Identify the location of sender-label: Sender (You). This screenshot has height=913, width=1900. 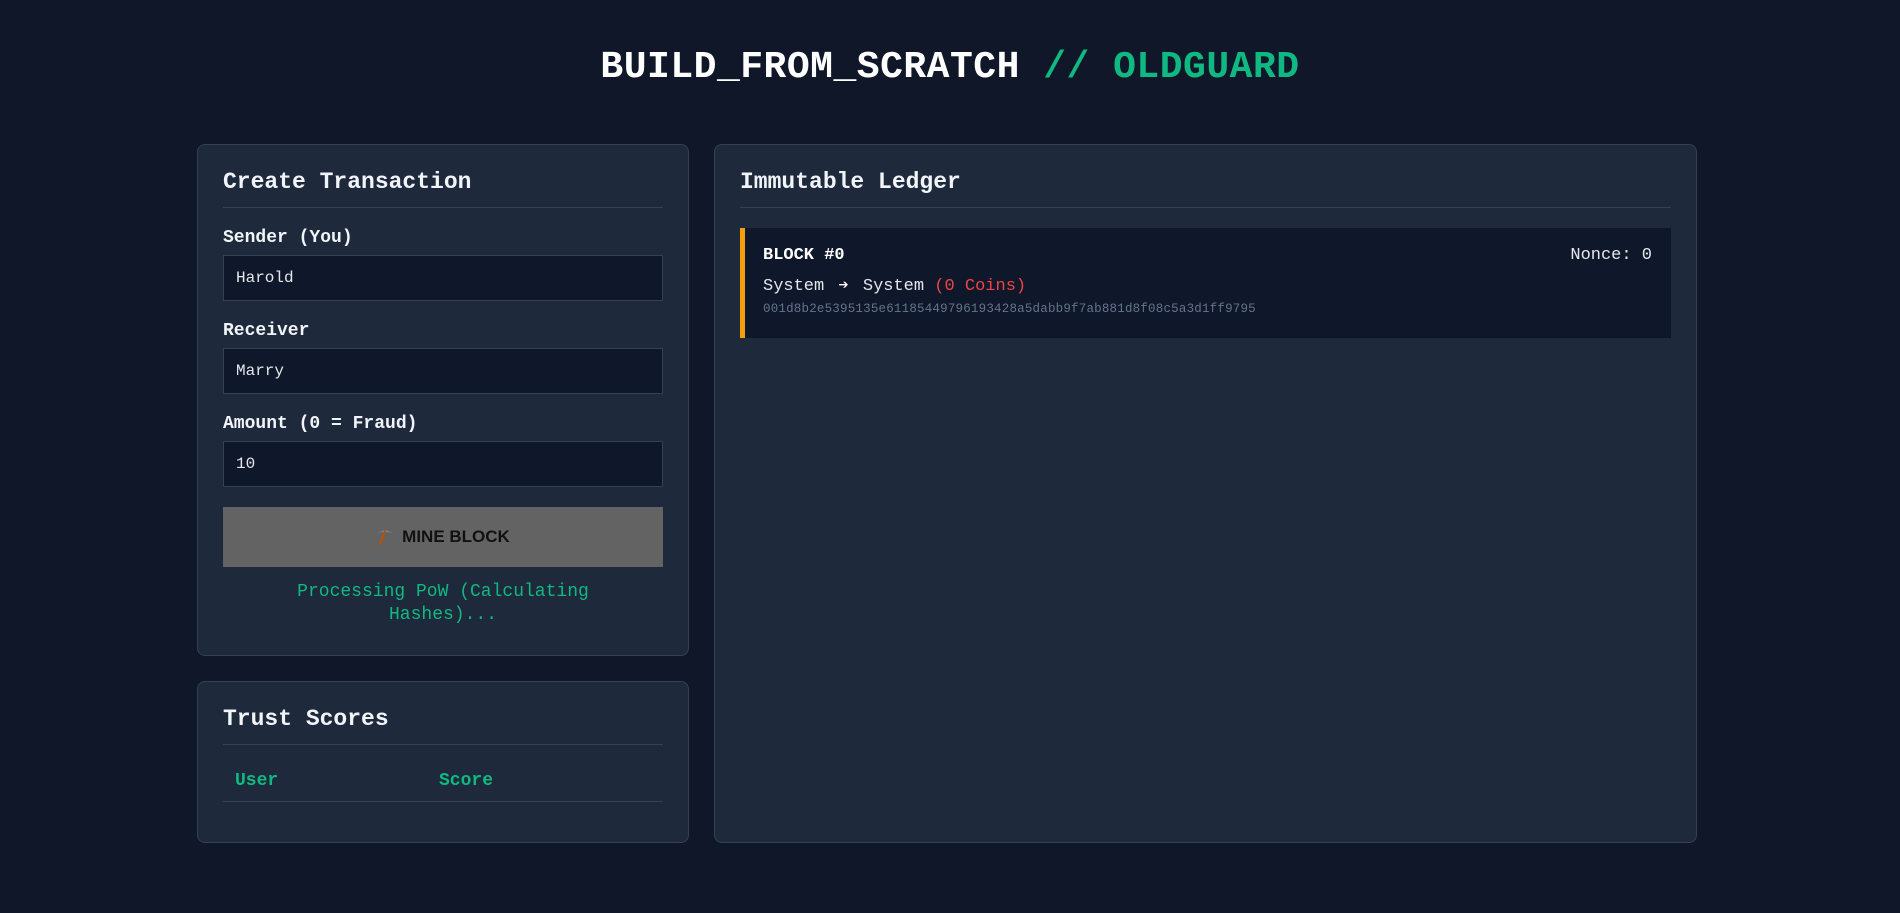
(288, 238).